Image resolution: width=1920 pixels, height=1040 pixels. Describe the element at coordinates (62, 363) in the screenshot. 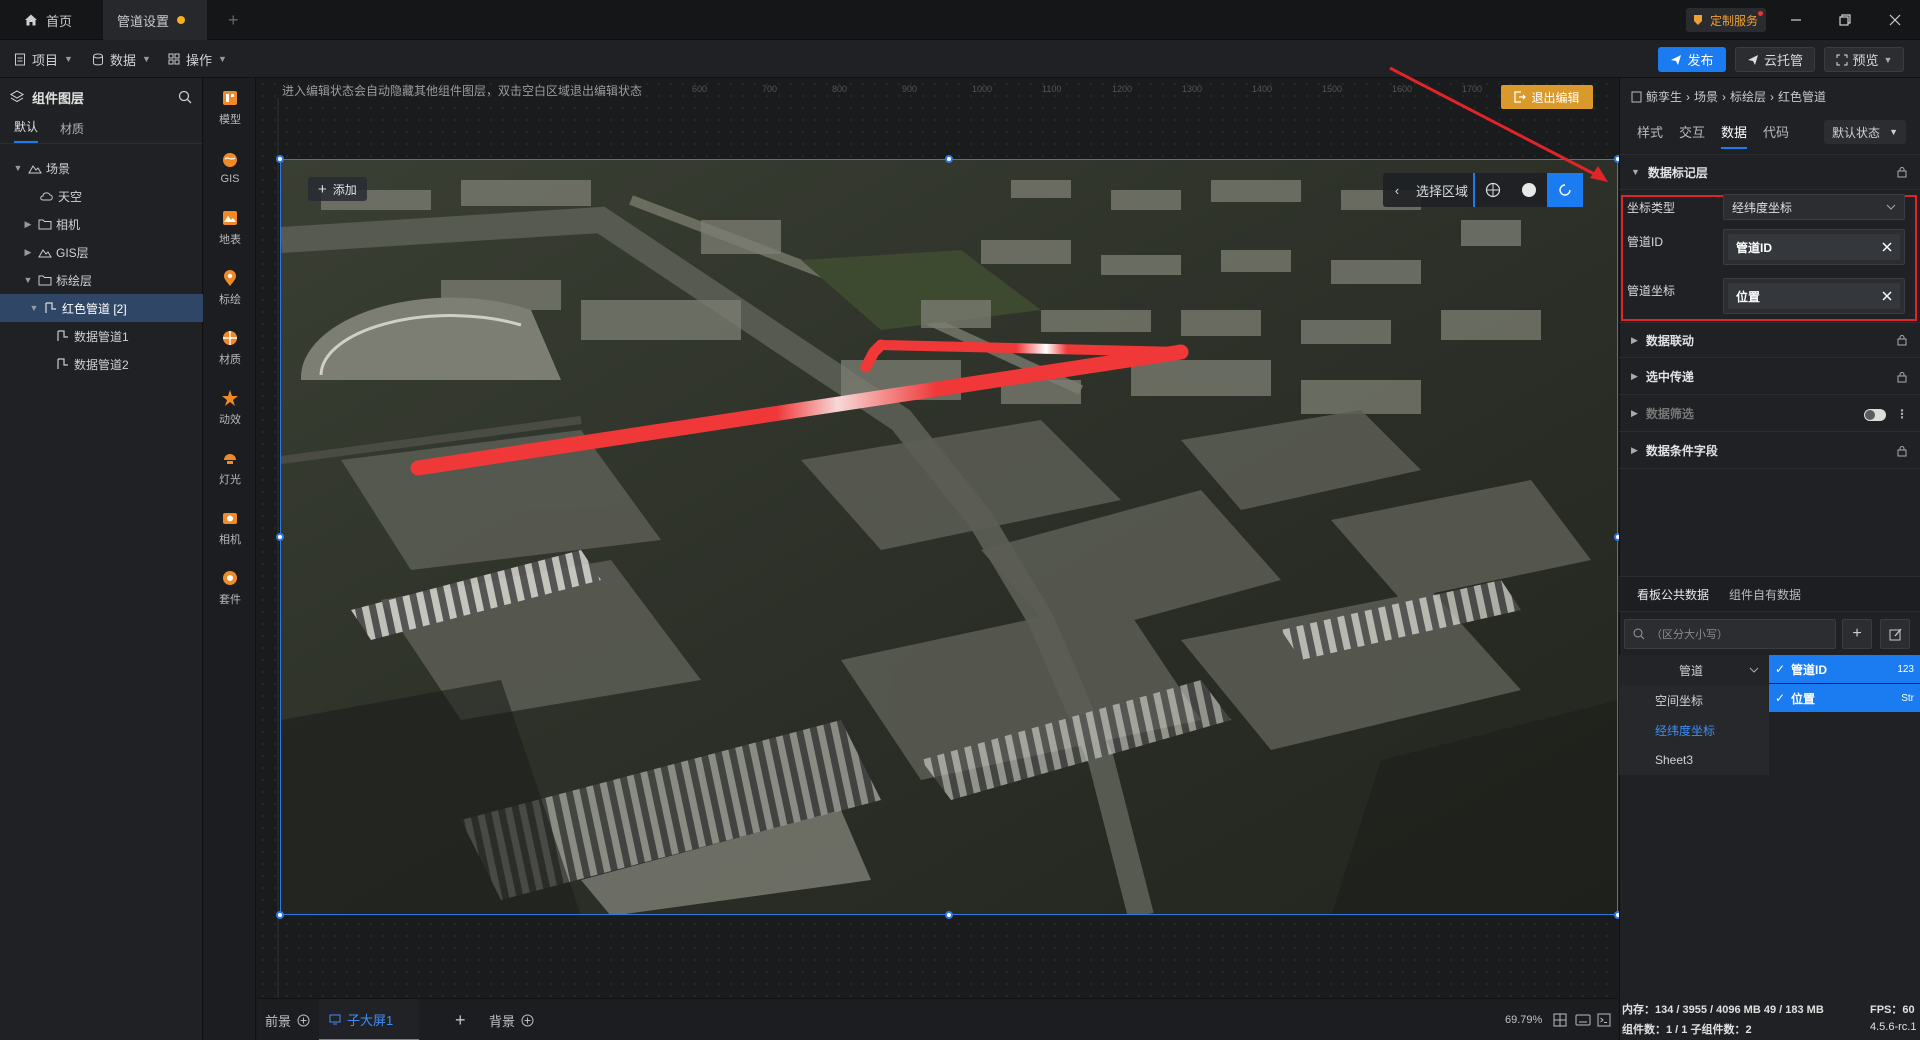

I see `pipe-icon` at that location.